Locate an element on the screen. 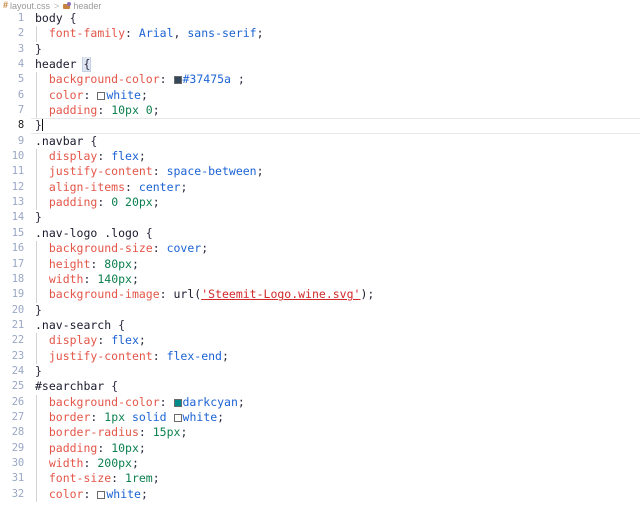 This screenshot has height=505, width=640. code-line: 30 width: 200px; is located at coordinates (320, 463).